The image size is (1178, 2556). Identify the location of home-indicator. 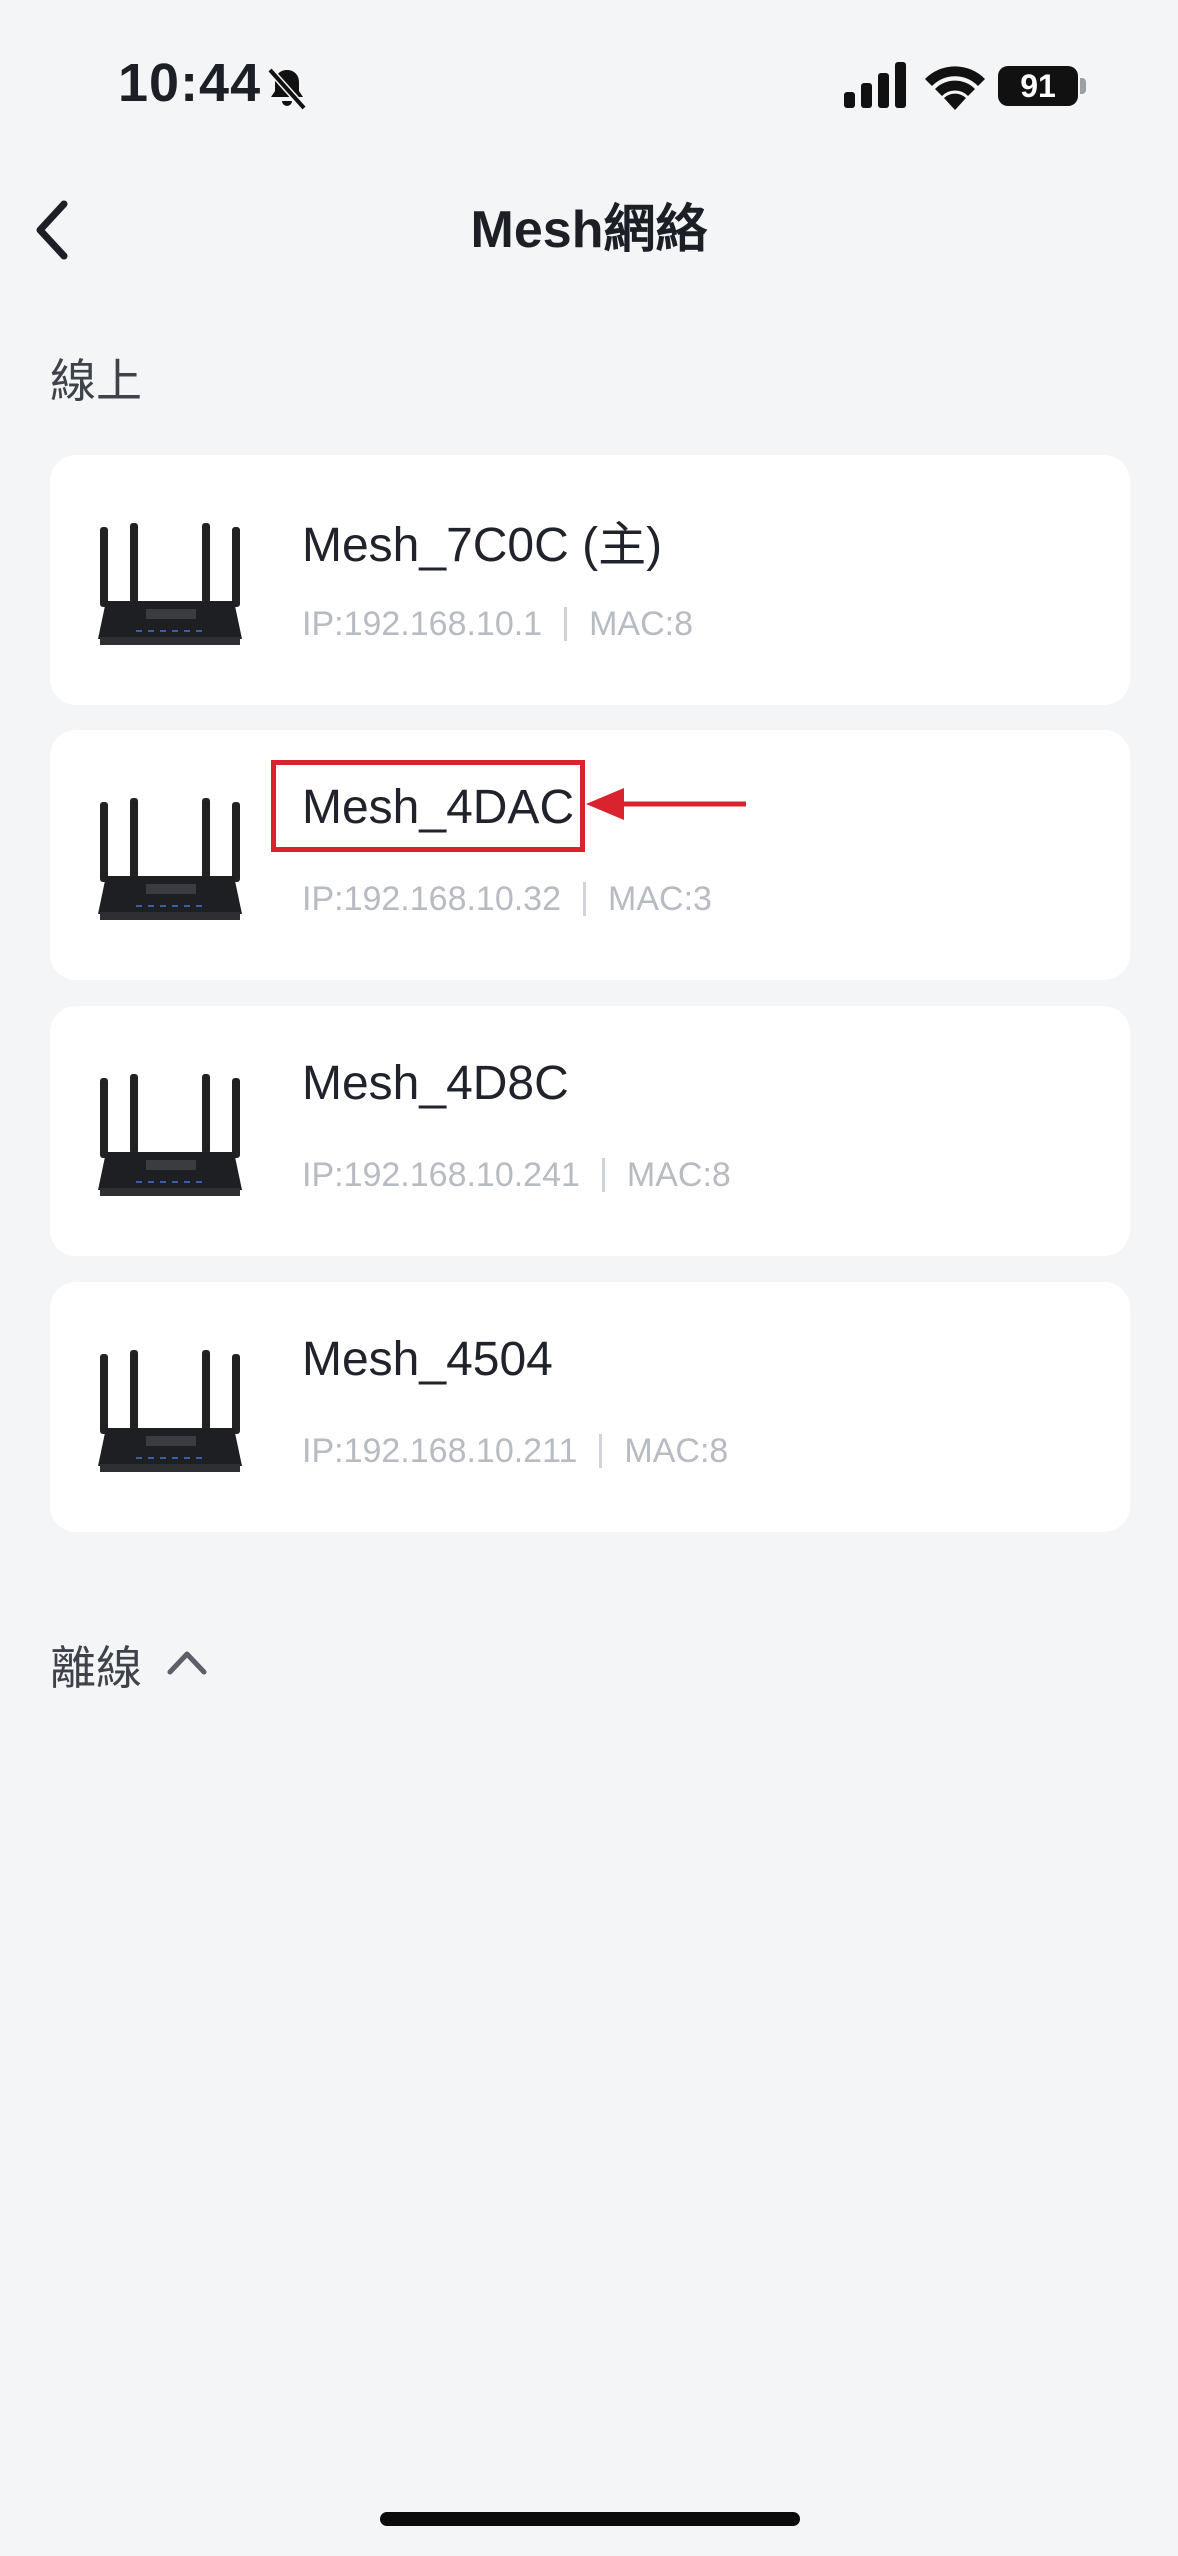
(590, 2519).